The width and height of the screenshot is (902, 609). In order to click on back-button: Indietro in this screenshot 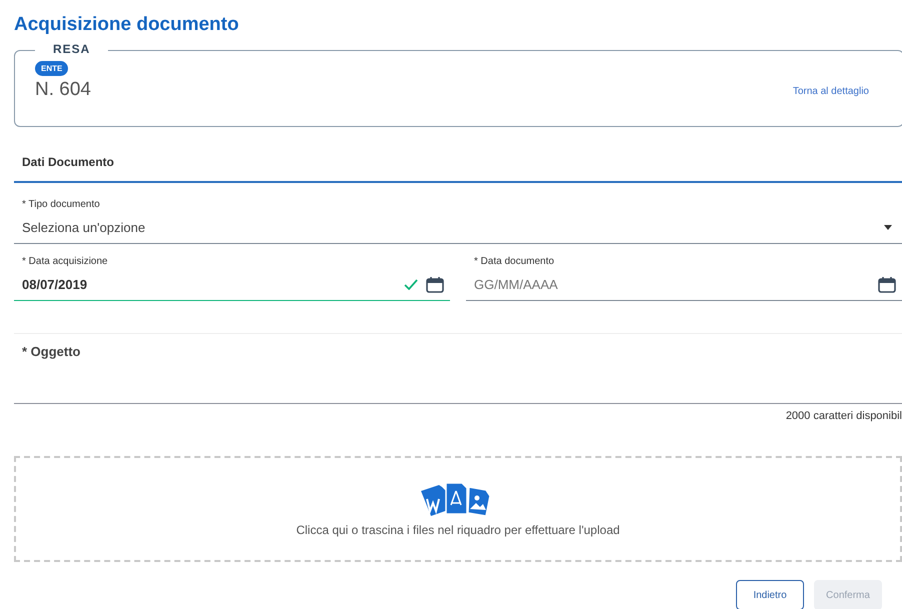, I will do `click(770, 594)`.